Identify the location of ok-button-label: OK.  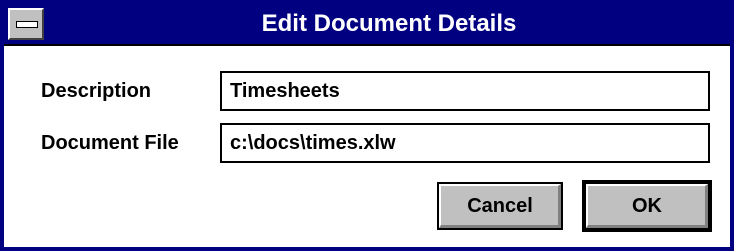
(647, 205).